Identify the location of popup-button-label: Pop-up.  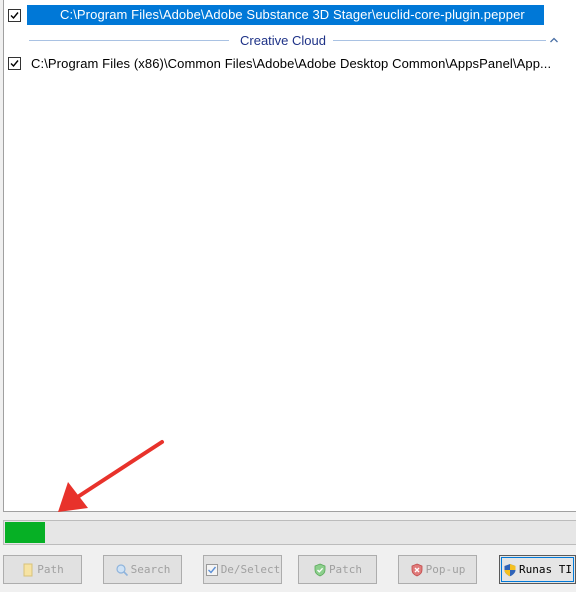
(445, 569).